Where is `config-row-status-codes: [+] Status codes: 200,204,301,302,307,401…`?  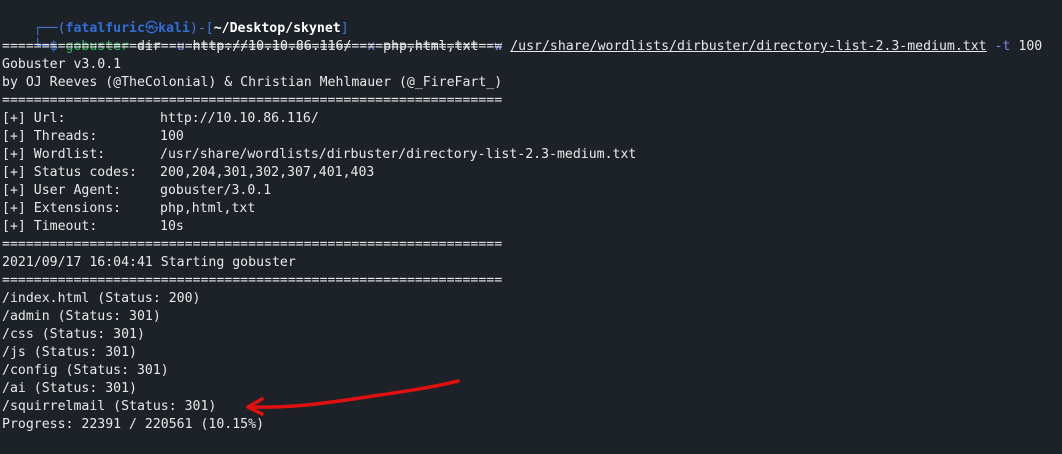 config-row-status-codes: [+] Status codes: 200,204,301,302,307,401… is located at coordinates (532, 173).